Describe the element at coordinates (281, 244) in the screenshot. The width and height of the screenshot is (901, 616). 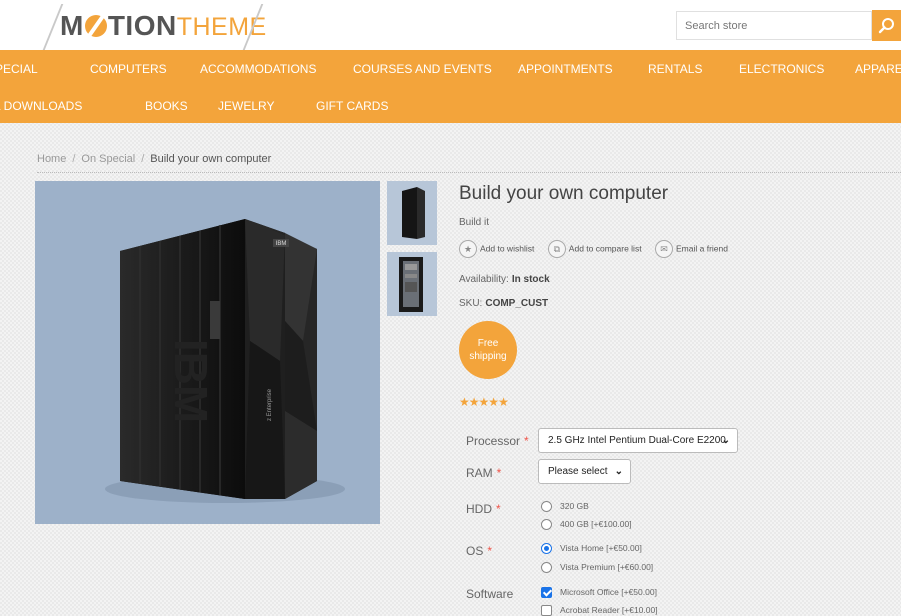
I see `svg-text: IBM` at that location.